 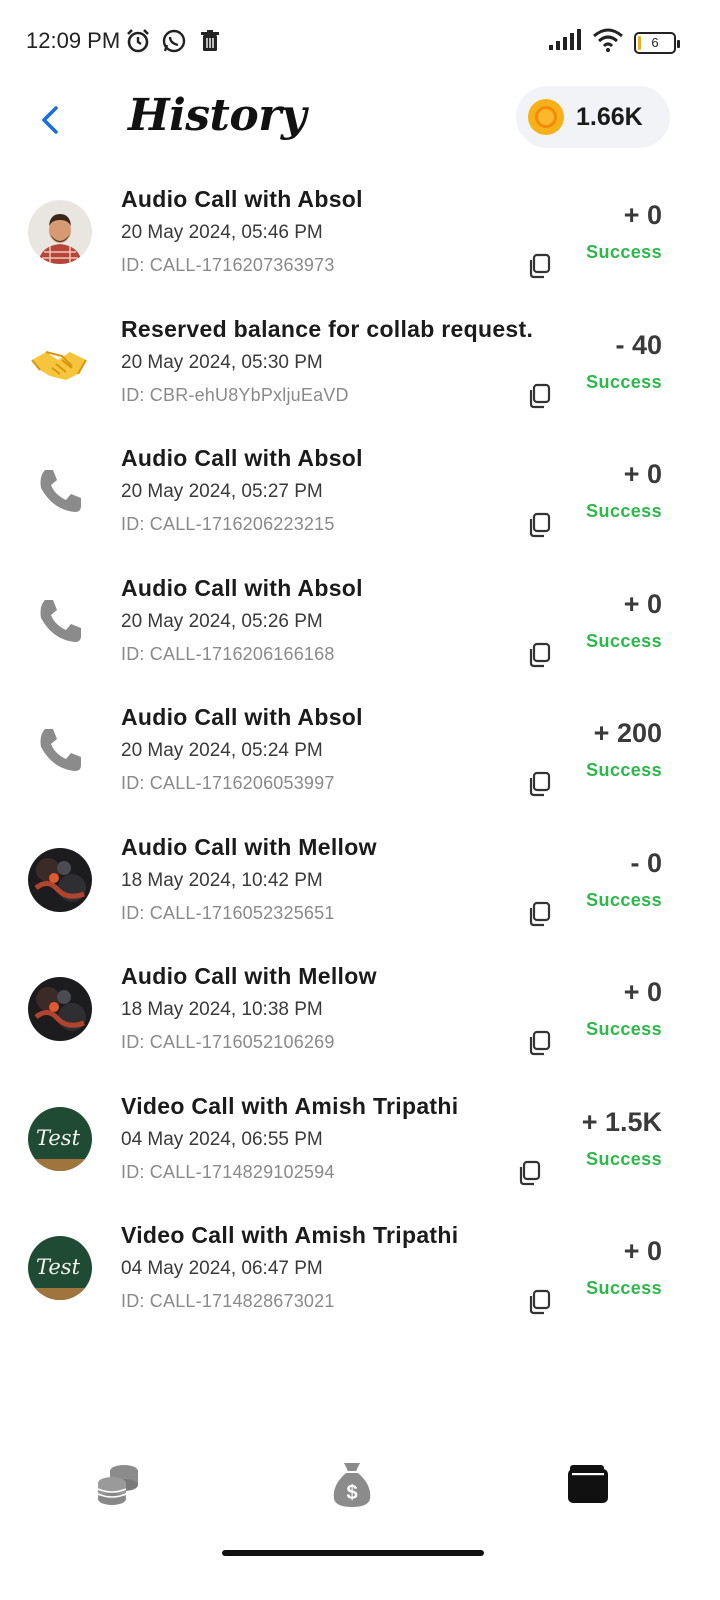 What do you see at coordinates (174, 41) in the screenshot?
I see `whatsapp-icon` at bounding box center [174, 41].